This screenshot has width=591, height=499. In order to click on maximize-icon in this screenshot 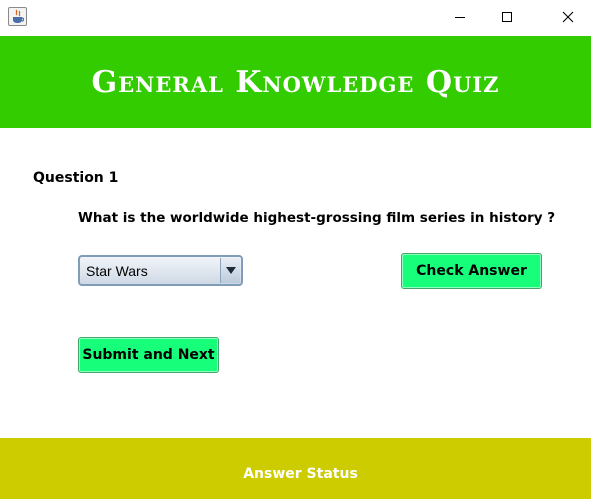, I will do `click(507, 16)`.